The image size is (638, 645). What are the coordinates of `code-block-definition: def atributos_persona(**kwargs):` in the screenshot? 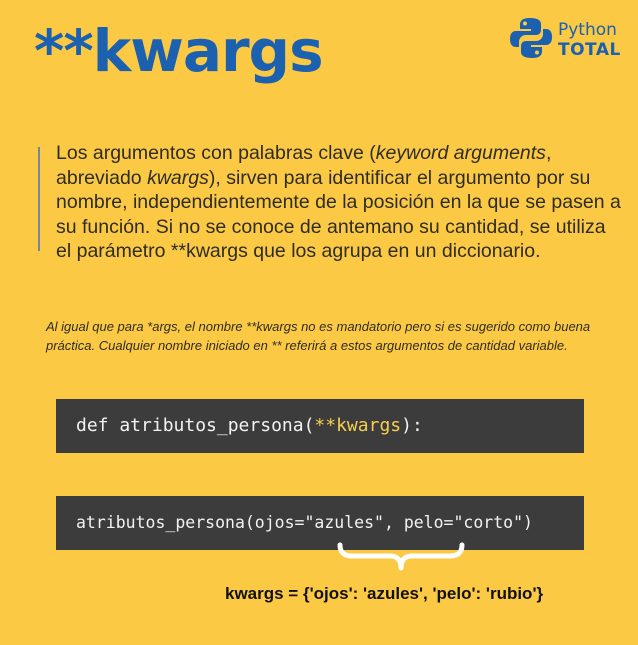 It's located at (320, 426).